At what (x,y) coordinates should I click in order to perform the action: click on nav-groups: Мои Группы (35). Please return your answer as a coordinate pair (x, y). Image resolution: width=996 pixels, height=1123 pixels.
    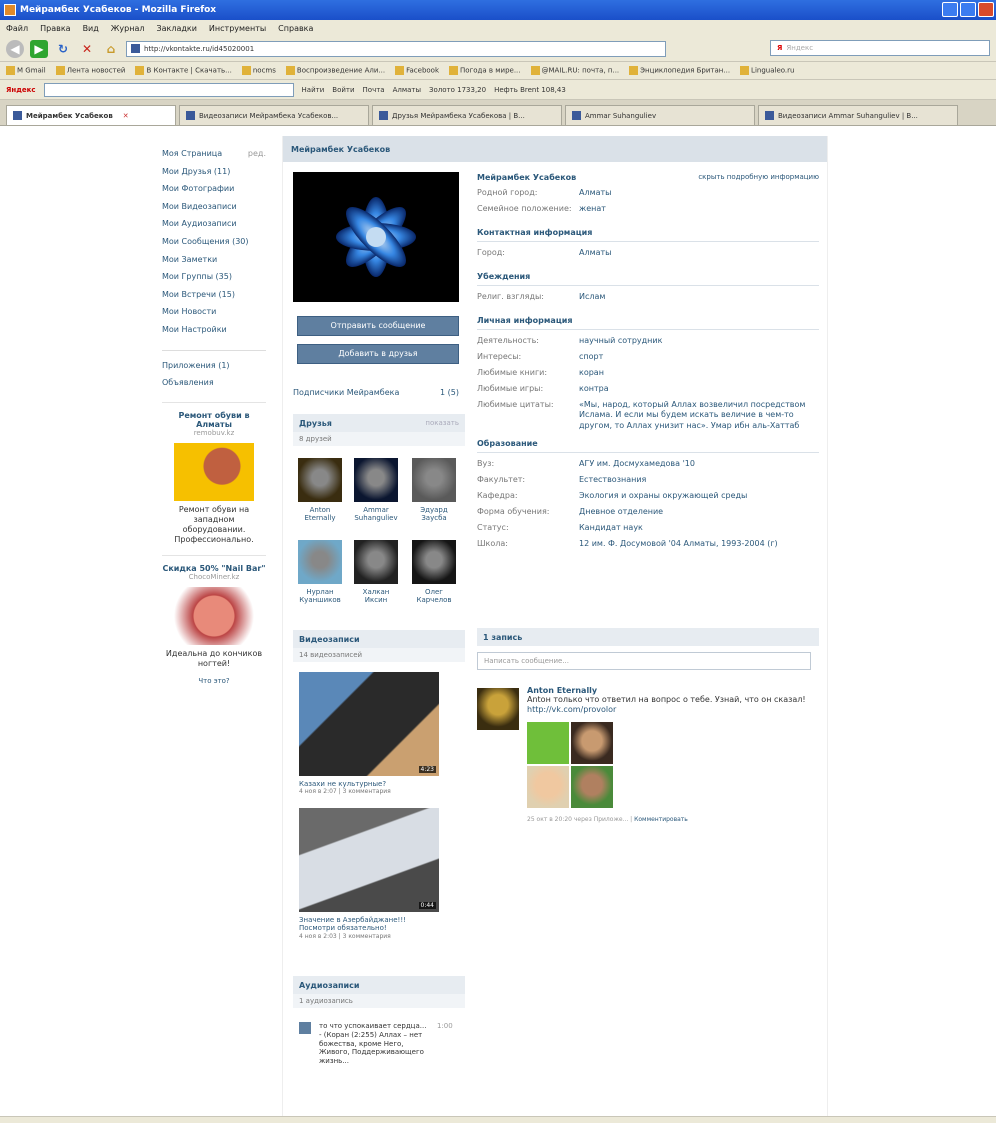
    Looking at the image, I should click on (214, 277).